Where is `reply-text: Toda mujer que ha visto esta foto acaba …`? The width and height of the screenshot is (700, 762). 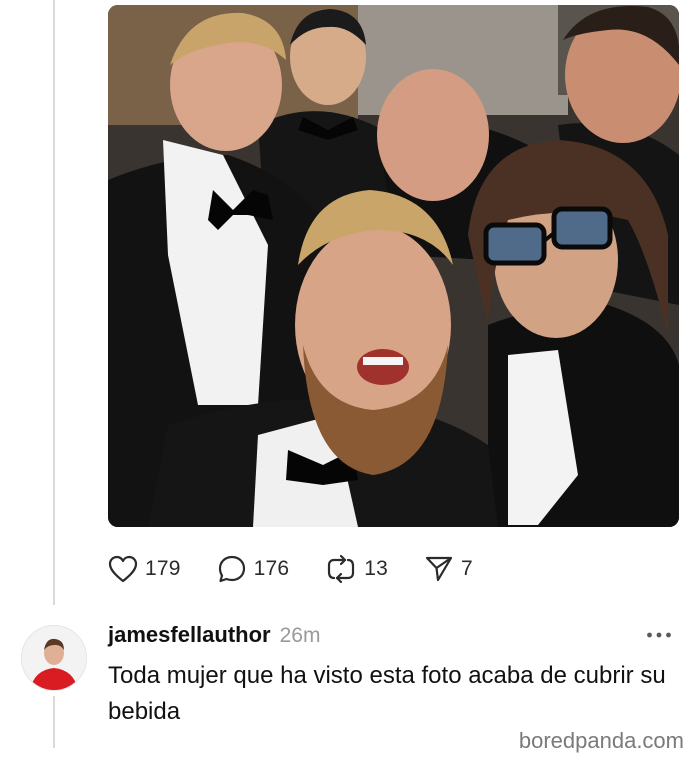 reply-text: Toda mujer que ha visto esta foto acaba … is located at coordinates (387, 693).